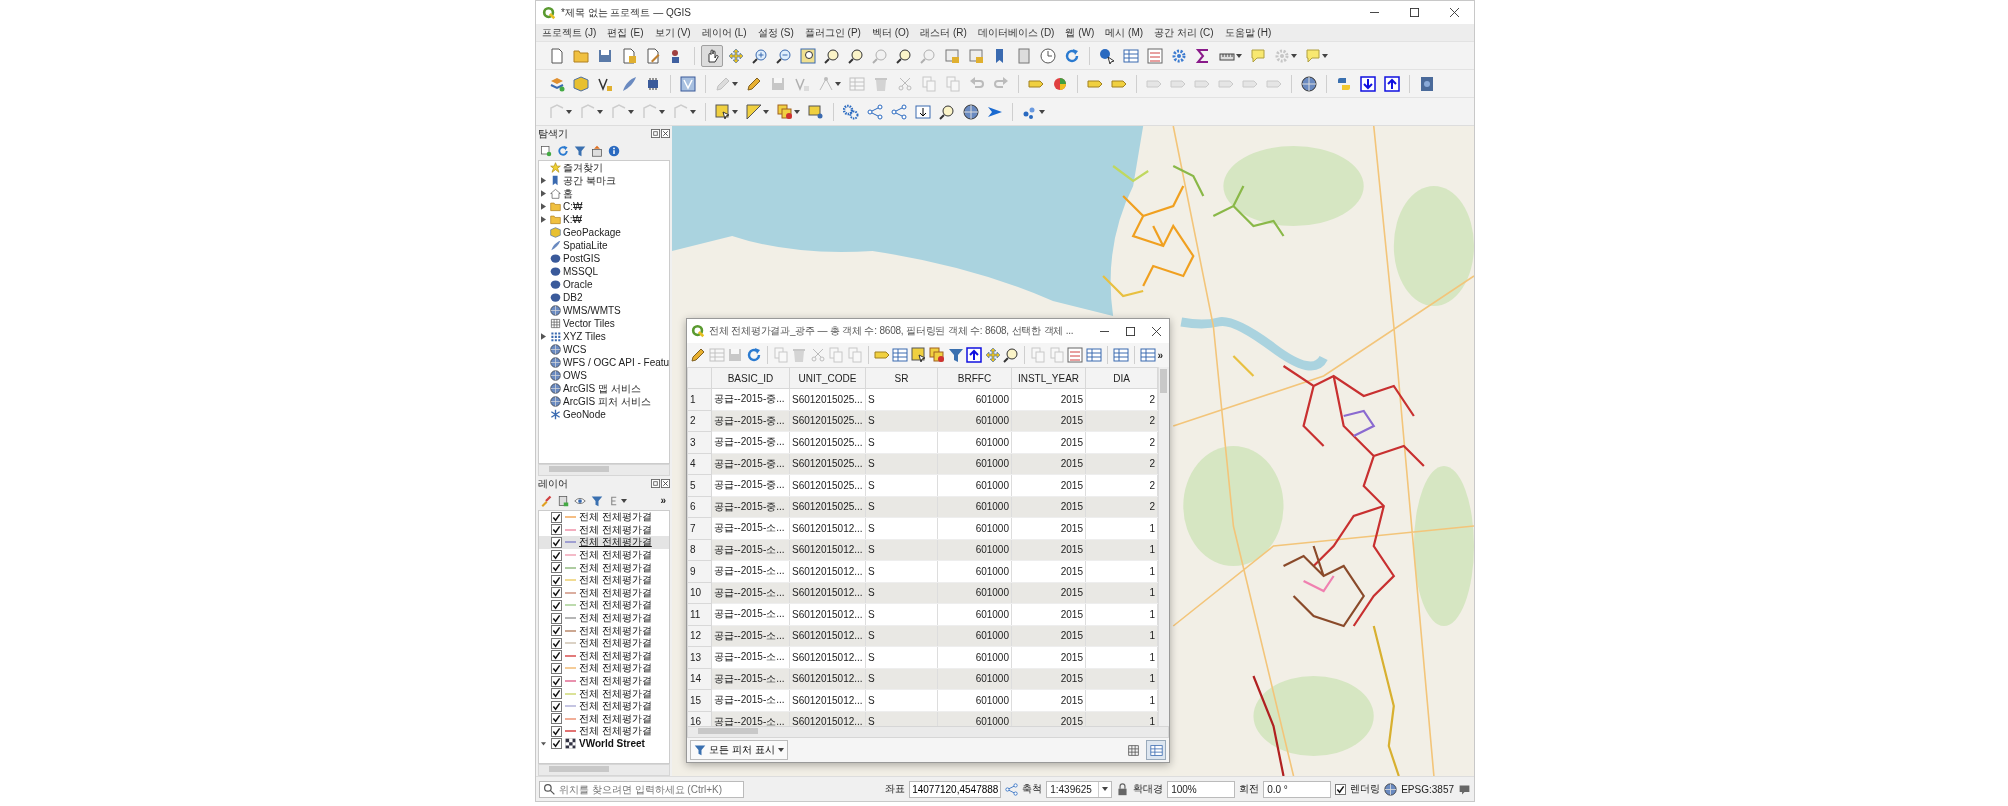 The height and width of the screenshot is (806, 2008). What do you see at coordinates (604, 193) in the screenshot?
I see `tree-item: 홈` at bounding box center [604, 193].